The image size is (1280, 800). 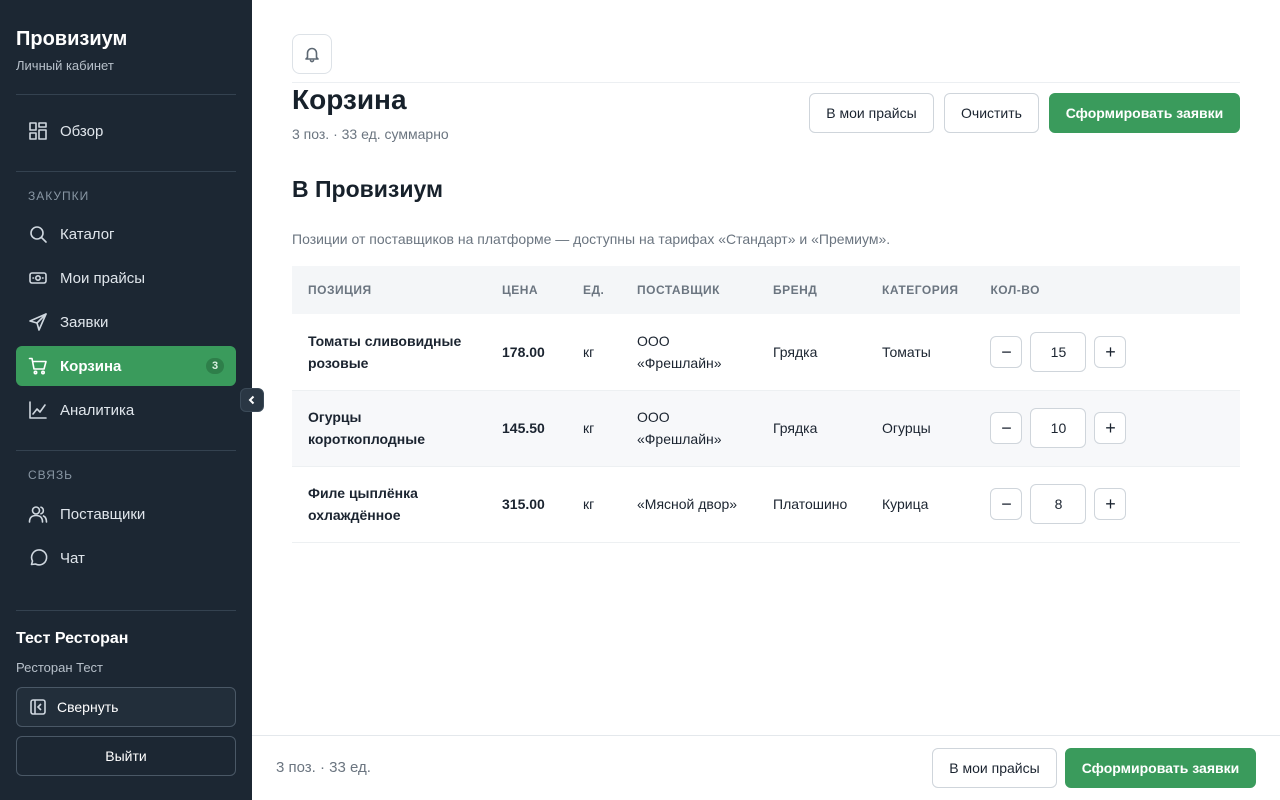 I want to click on cell-position: Томаты сливовидные розовые, so click(x=385, y=351).